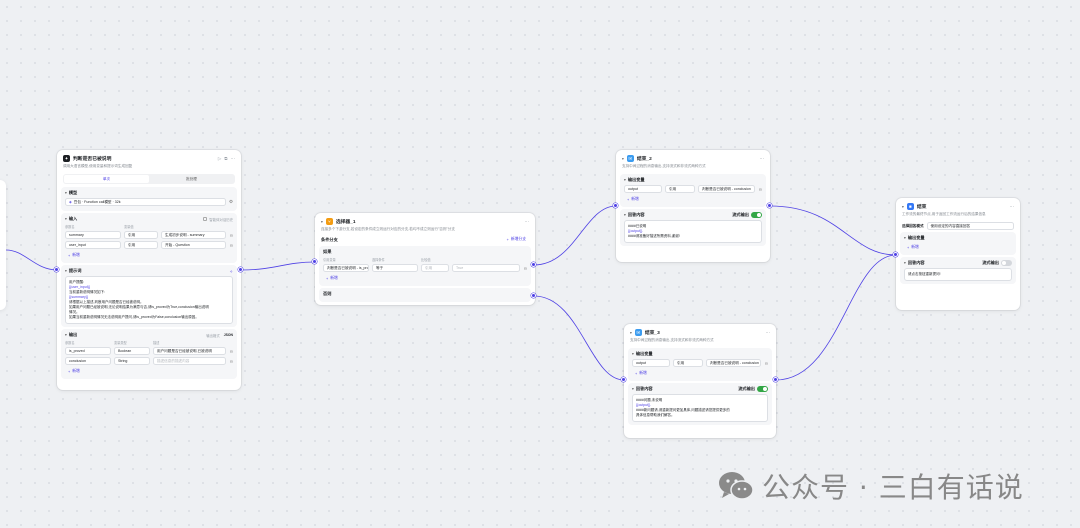 Image resolution: width=1080 pixels, height=528 pixels. I want to click on end-node-desc: 工作流的最终节点,用于返回工作流运行后的结果信息, so click(944, 214).